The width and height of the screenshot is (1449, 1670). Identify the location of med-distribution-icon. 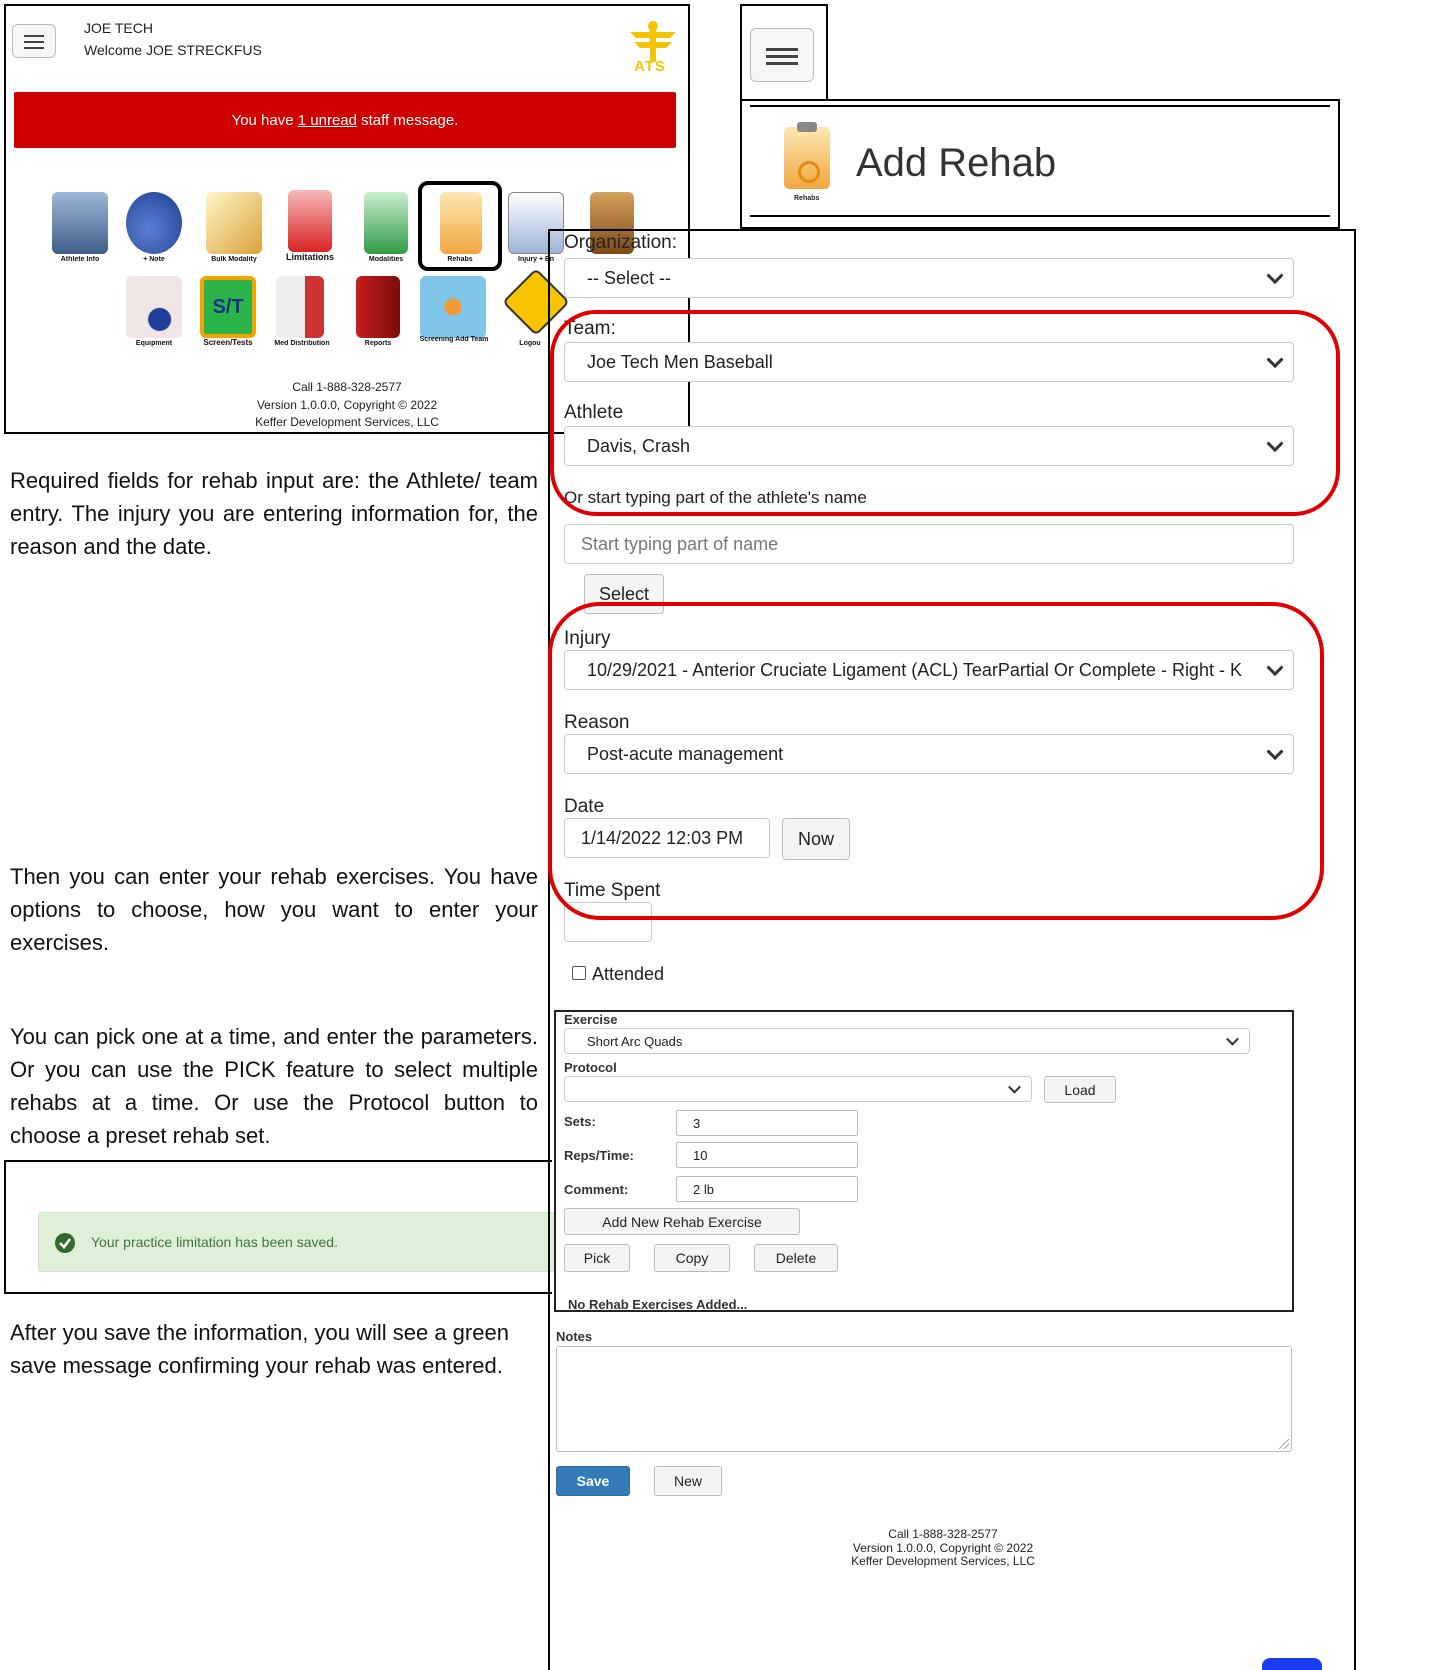
(300, 307).